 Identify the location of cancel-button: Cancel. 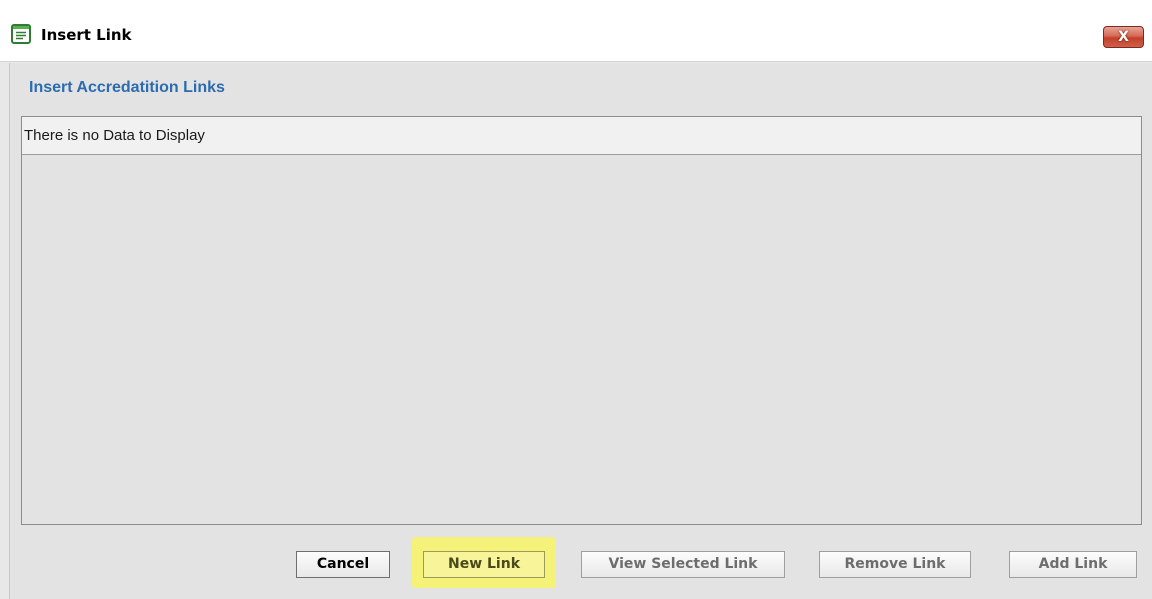
(343, 564).